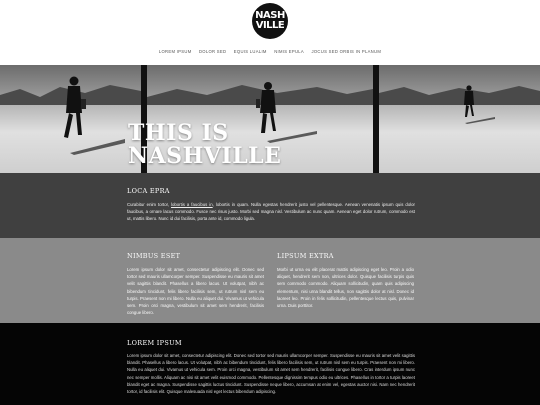  I want to click on column-title: NIMBUS ESET, so click(154, 256).